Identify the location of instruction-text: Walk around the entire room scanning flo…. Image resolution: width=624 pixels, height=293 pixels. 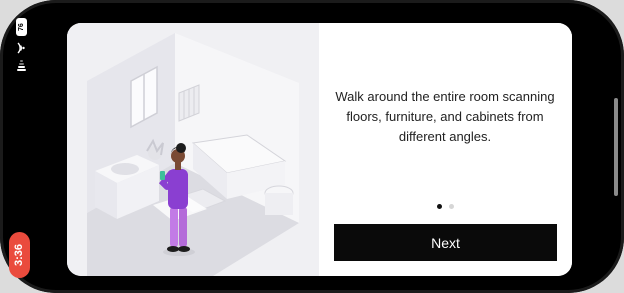
(445, 116).